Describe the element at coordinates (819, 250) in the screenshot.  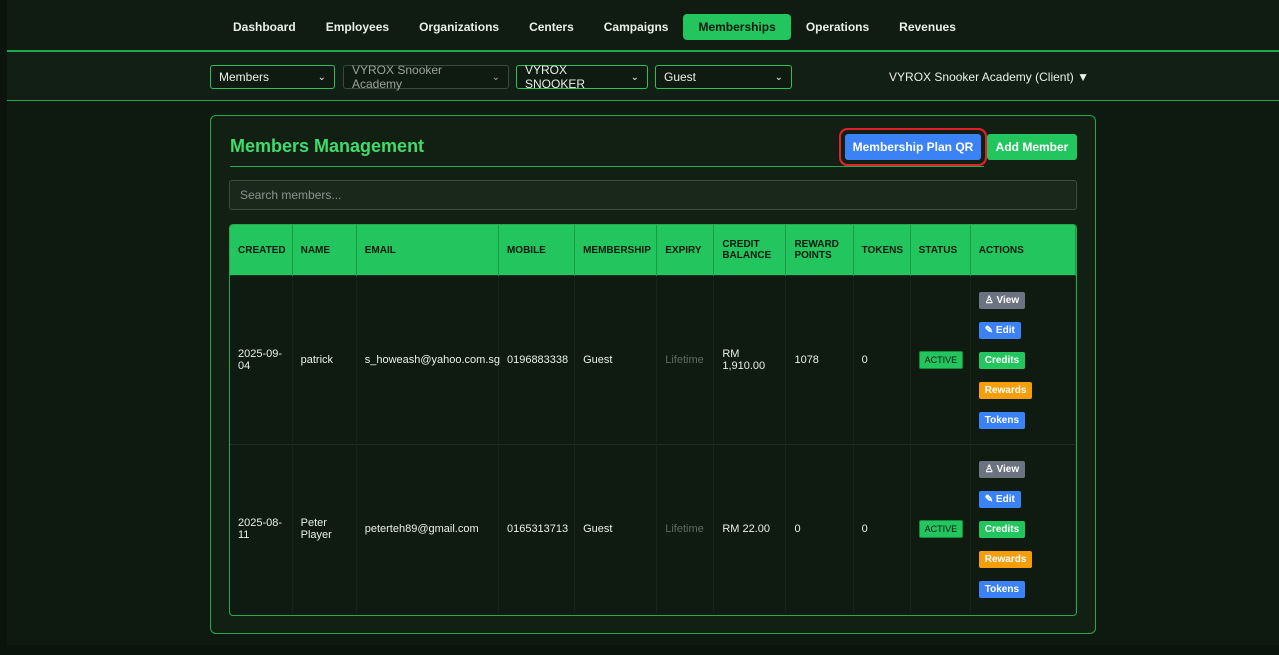
I see `column-header: REWARD POINTS` at that location.